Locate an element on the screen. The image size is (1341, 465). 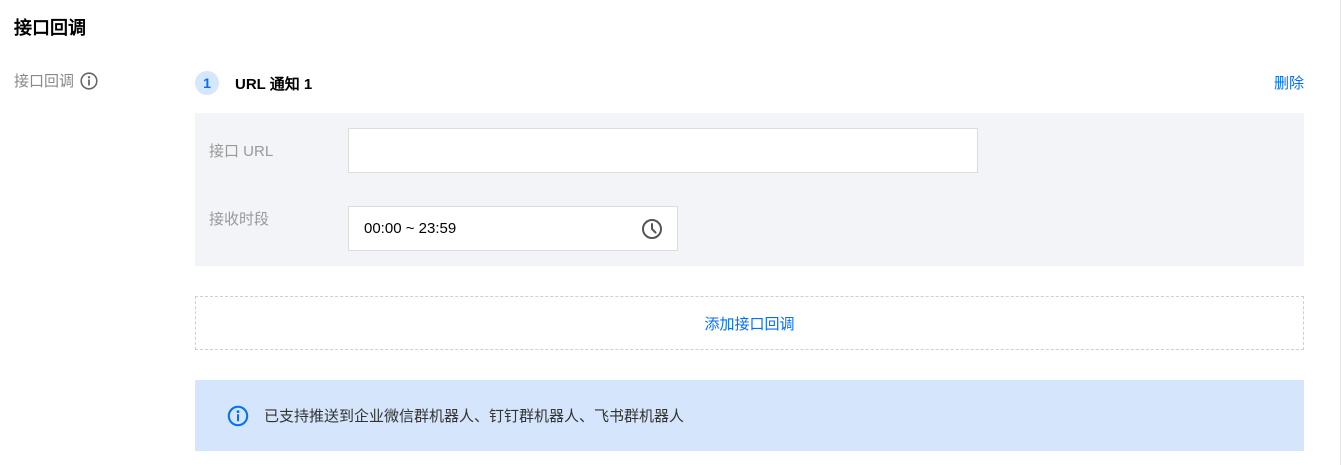
field-label-callback: 接口回调 is located at coordinates (56, 80).